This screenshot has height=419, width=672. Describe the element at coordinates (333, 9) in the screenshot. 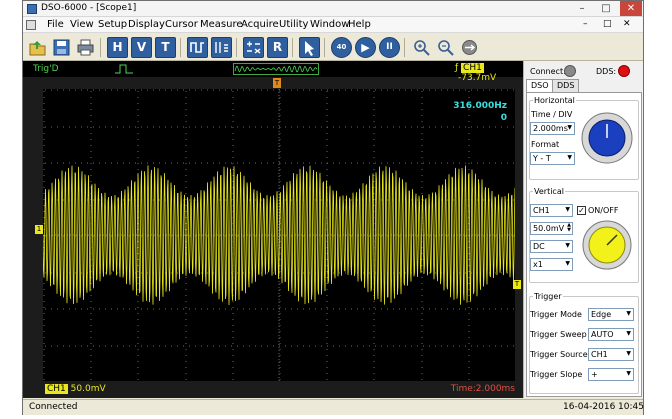

I see `title-bar: DSO-6000 - [Scope1] – □ ✕` at that location.